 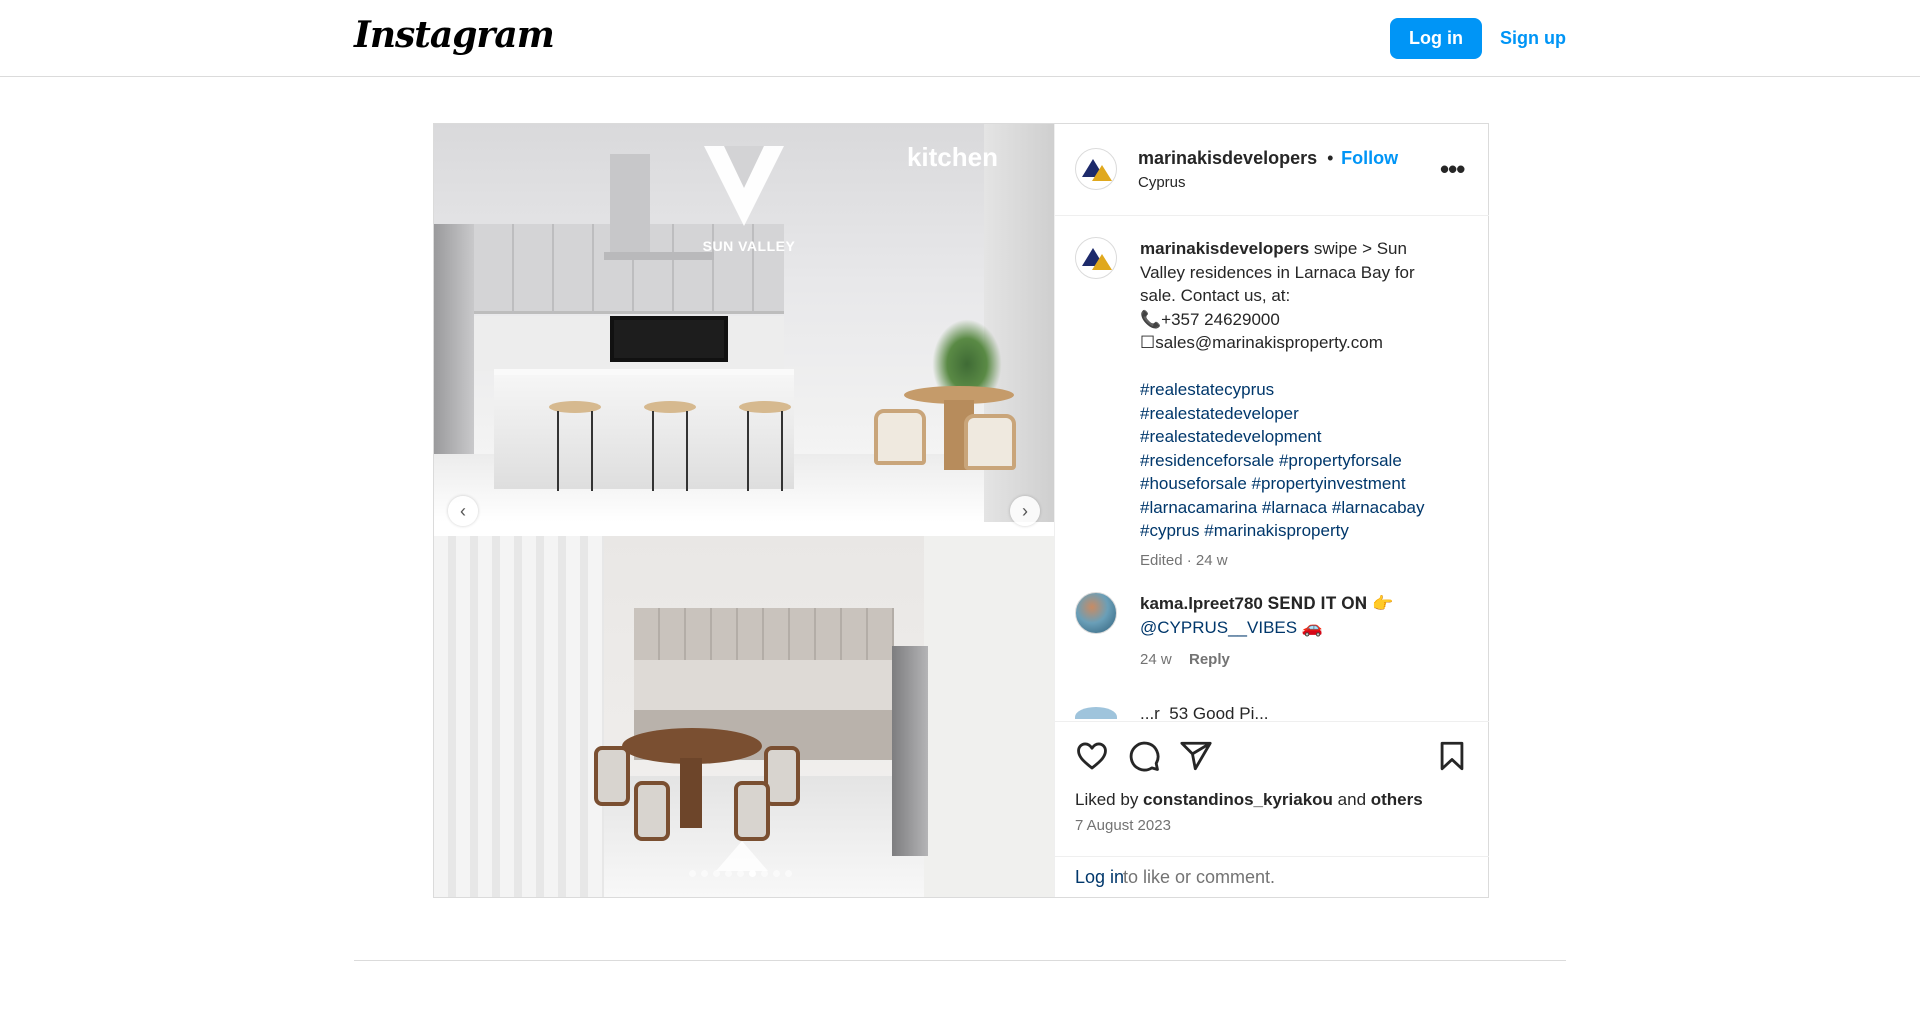 What do you see at coordinates (1099, 877) in the screenshot?
I see `login-link: Log in` at bounding box center [1099, 877].